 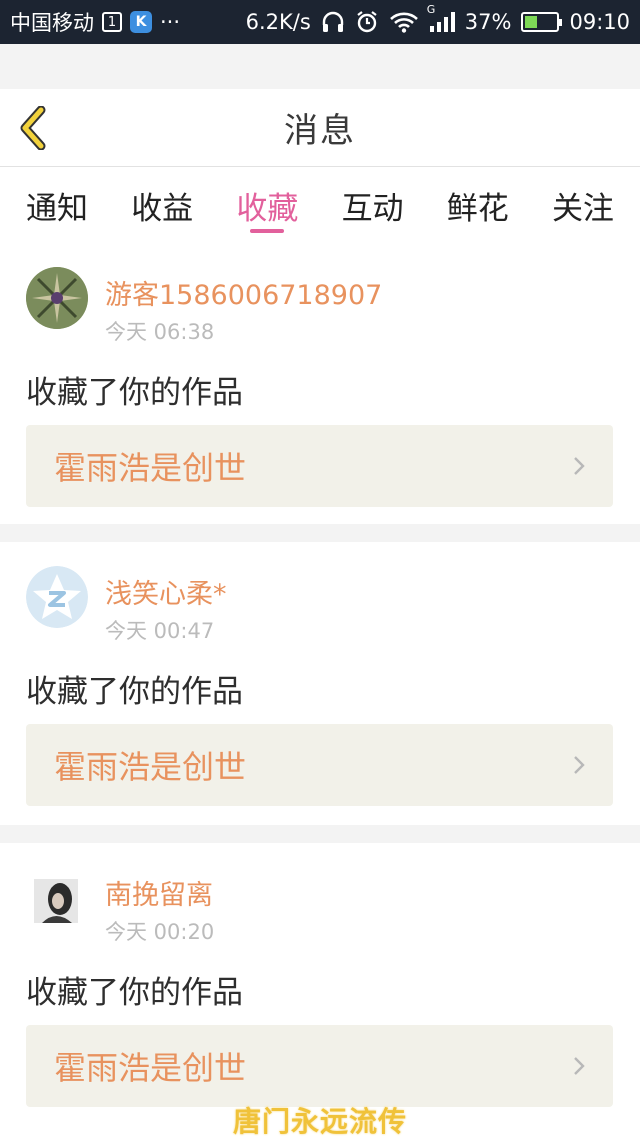 I want to click on battery-percent: 37%, so click(x=488, y=22).